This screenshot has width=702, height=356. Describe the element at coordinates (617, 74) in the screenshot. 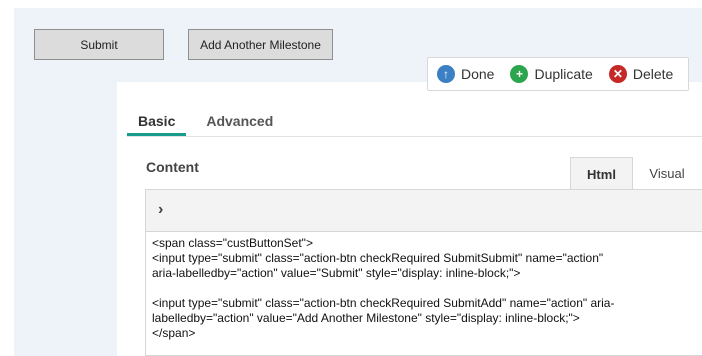

I see `x-icon: ✕` at that location.